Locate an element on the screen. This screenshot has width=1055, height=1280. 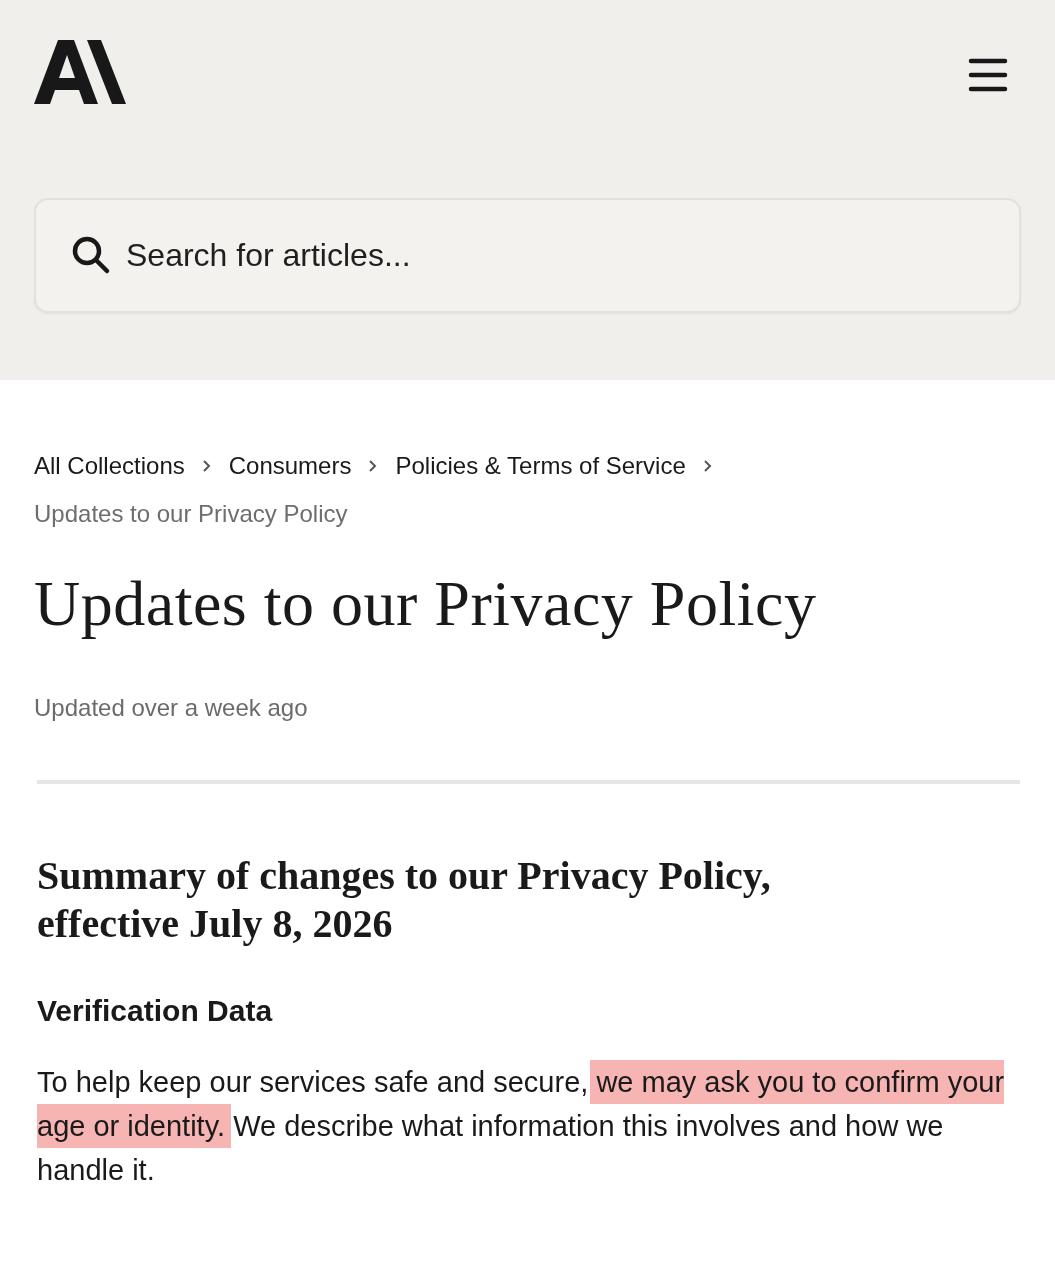
menu-icon is located at coordinates (988, 75).